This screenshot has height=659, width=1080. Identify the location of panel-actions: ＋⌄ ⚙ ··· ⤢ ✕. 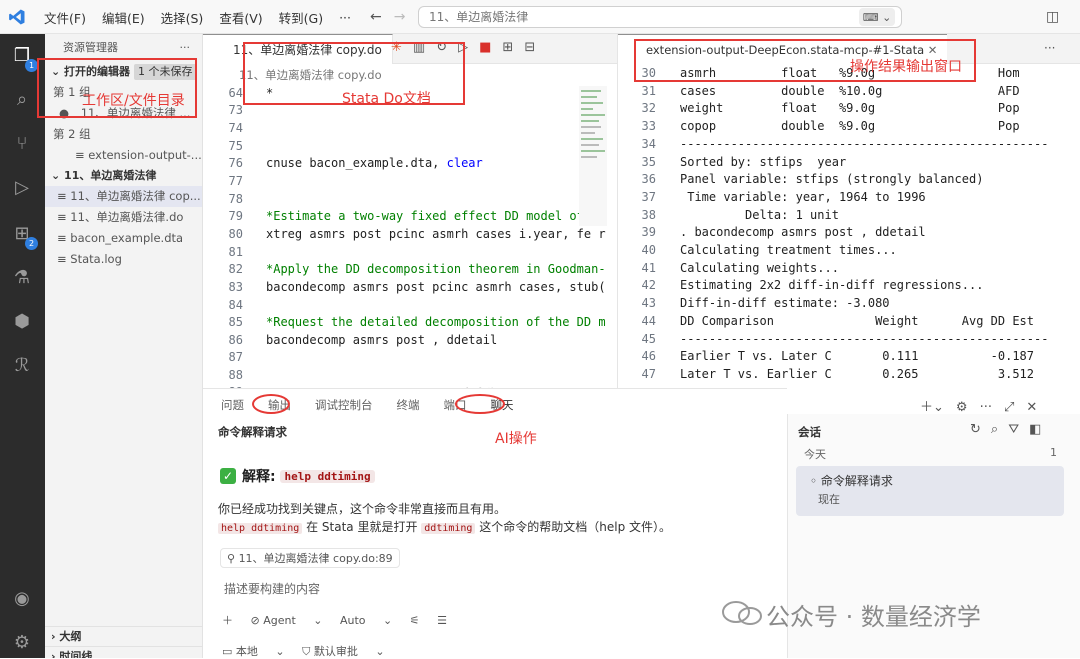
(984, 405).